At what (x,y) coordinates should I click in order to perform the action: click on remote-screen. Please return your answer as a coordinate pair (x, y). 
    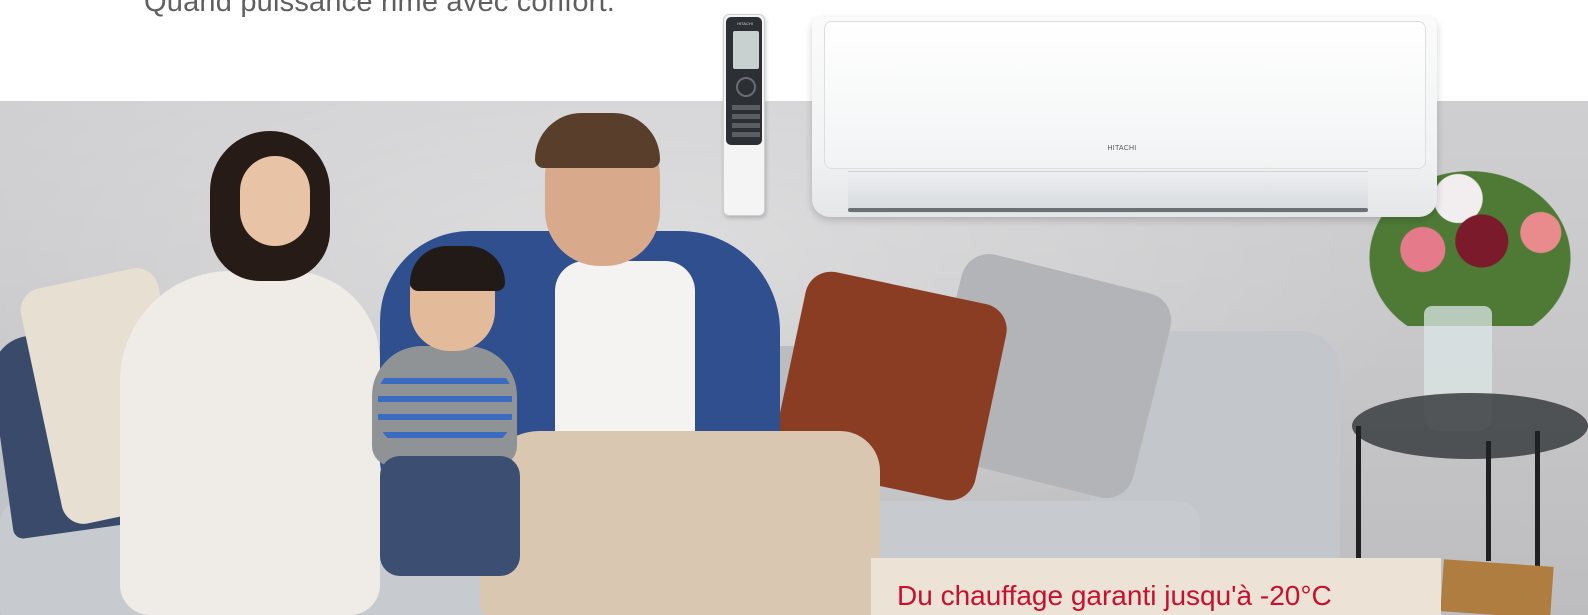
    Looking at the image, I should click on (746, 50).